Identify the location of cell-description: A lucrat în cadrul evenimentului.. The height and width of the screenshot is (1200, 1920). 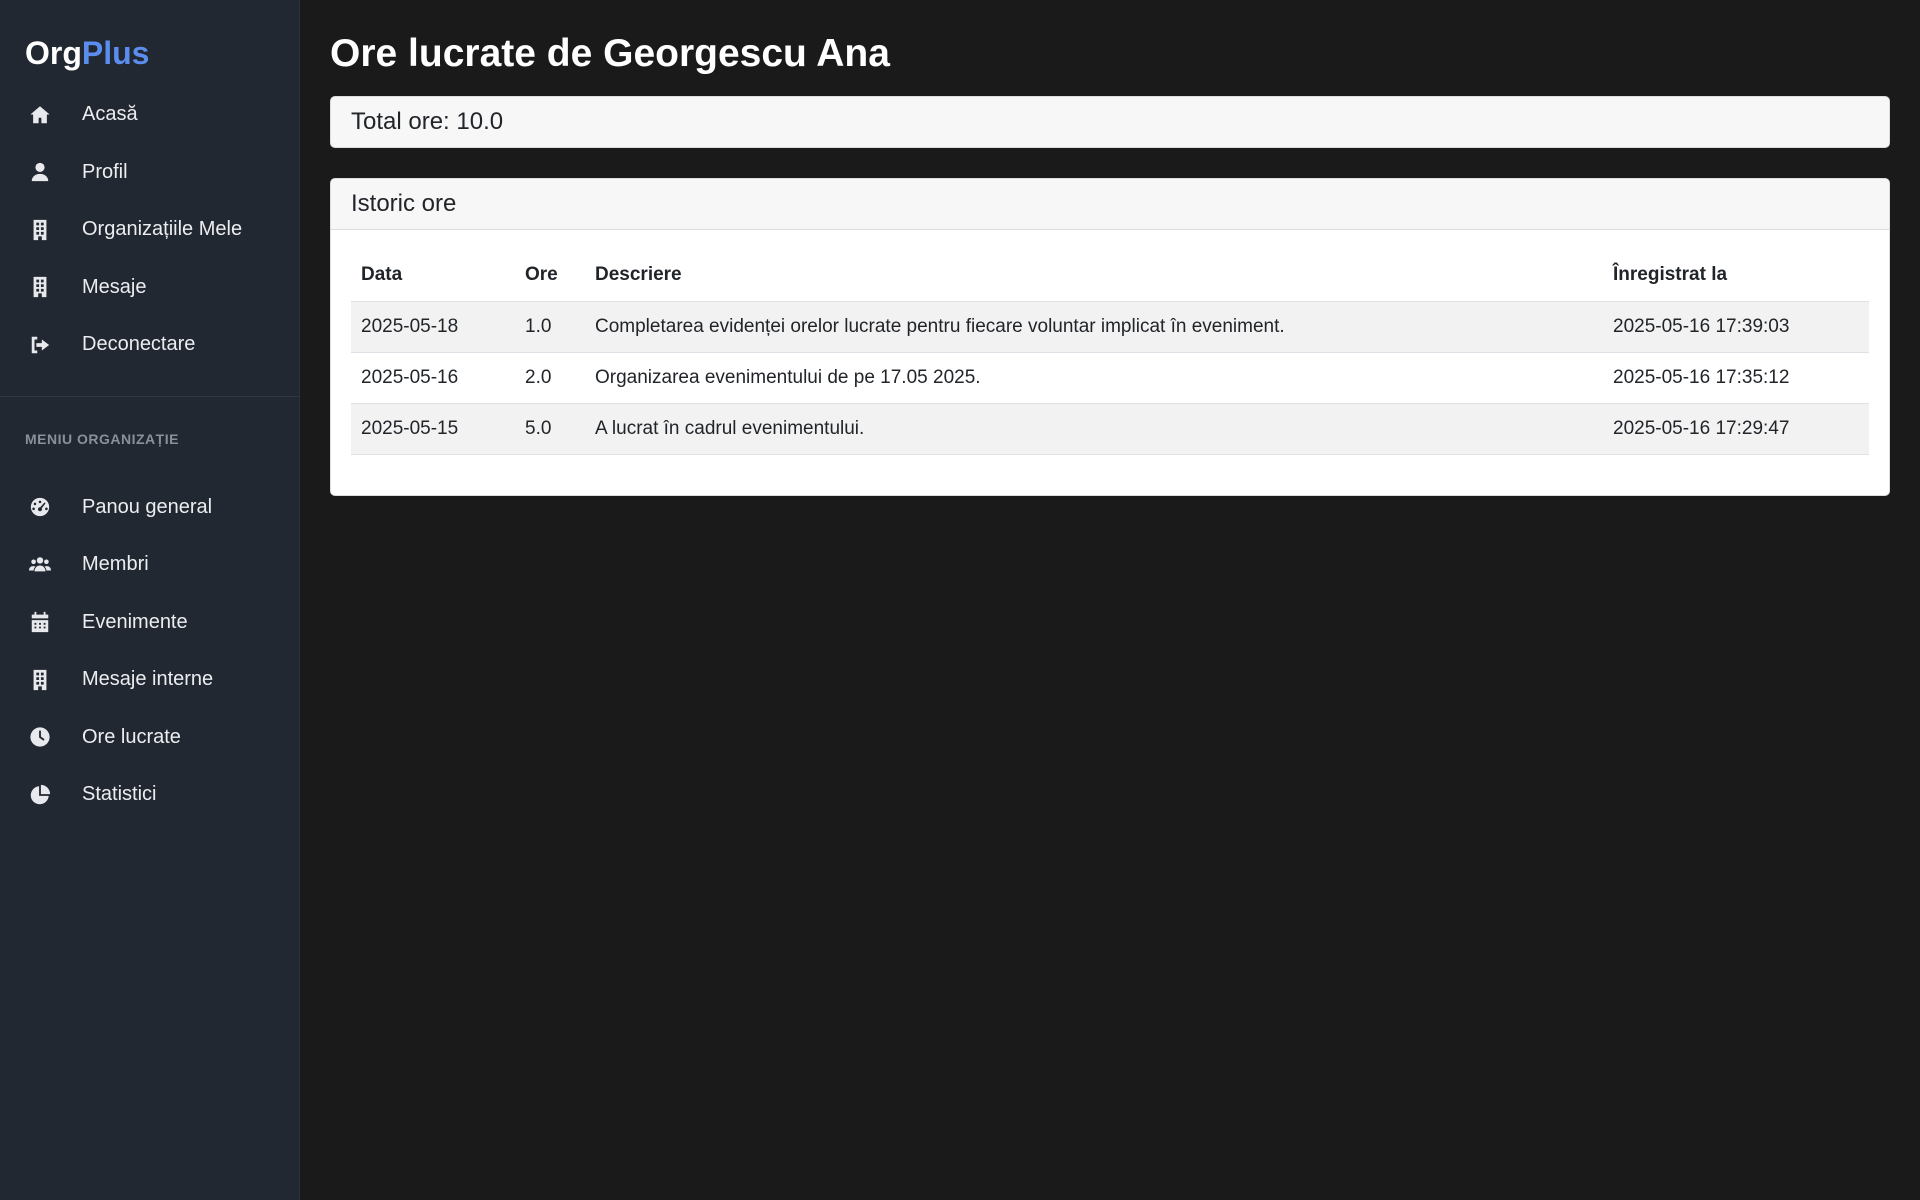
(1094, 429).